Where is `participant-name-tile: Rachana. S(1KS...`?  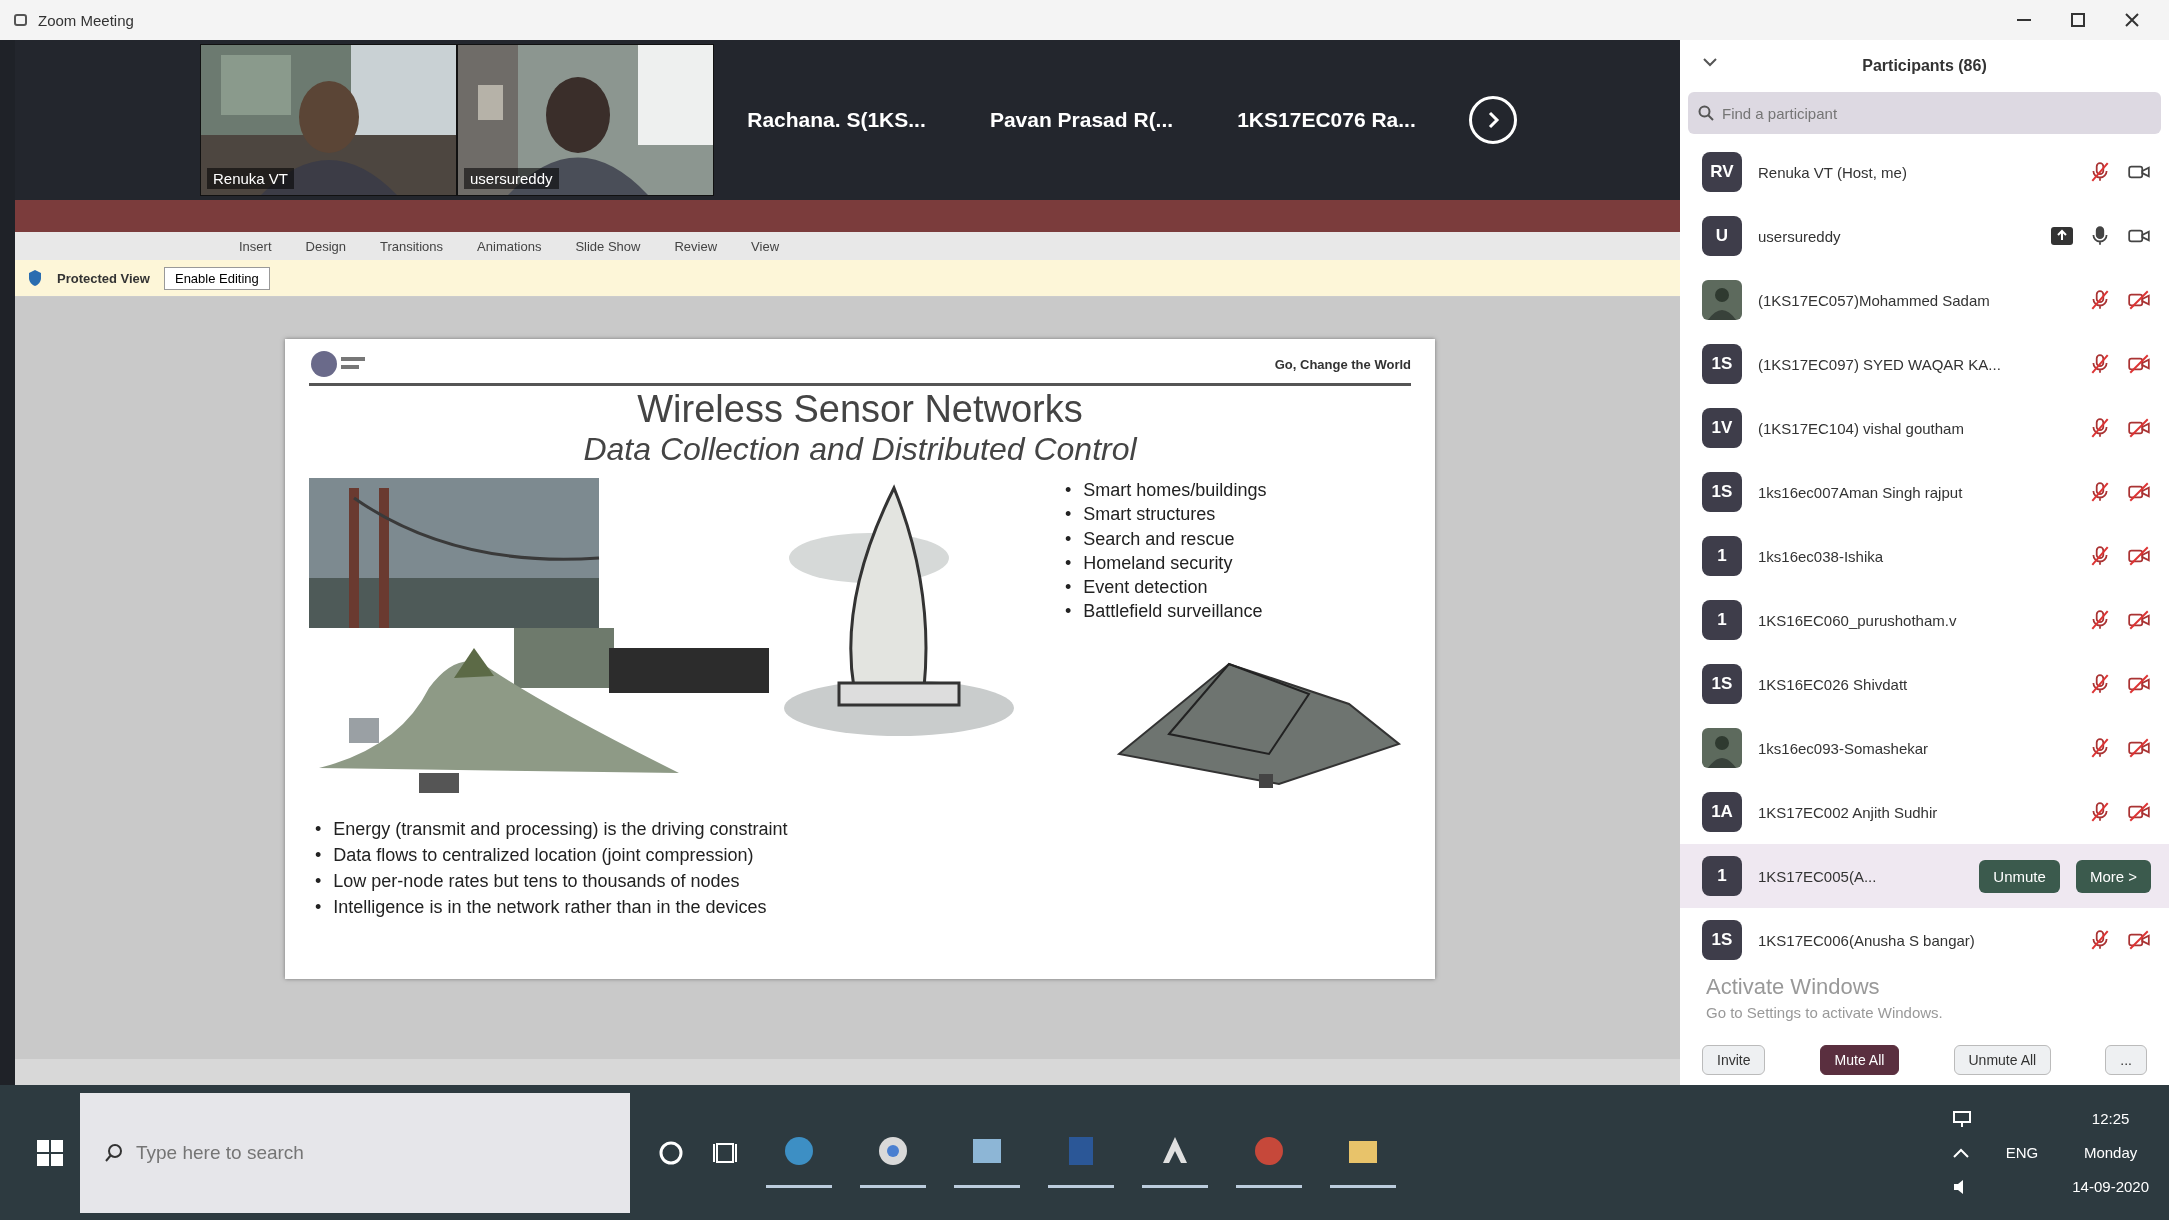 participant-name-tile: Rachana. S(1KS... is located at coordinates (836, 120).